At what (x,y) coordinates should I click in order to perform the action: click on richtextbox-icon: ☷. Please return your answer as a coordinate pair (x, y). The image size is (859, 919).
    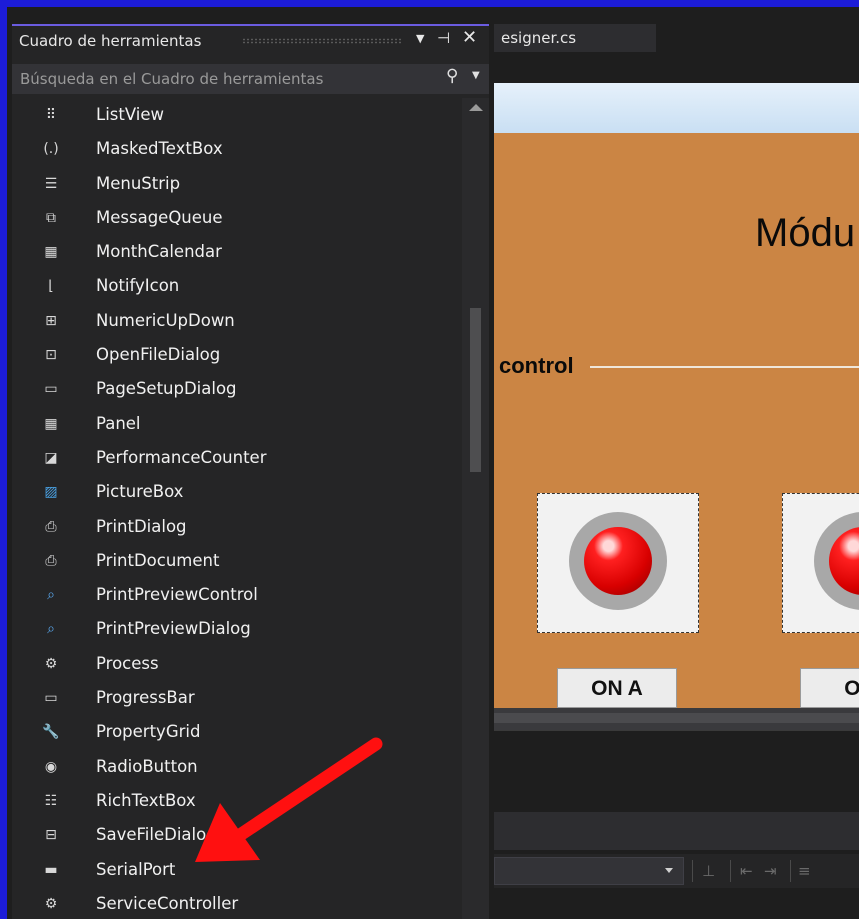
    Looking at the image, I should click on (51, 800).